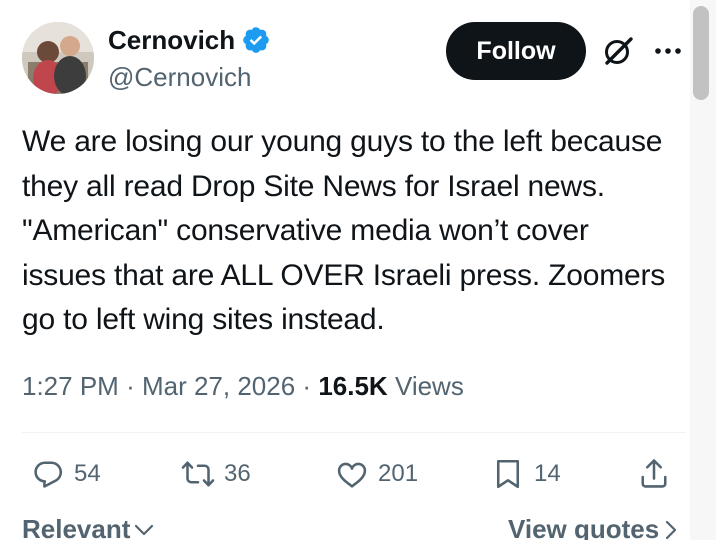 The image size is (716, 540). Describe the element at coordinates (701, 53) in the screenshot. I see `scrollbar-thumb` at that location.